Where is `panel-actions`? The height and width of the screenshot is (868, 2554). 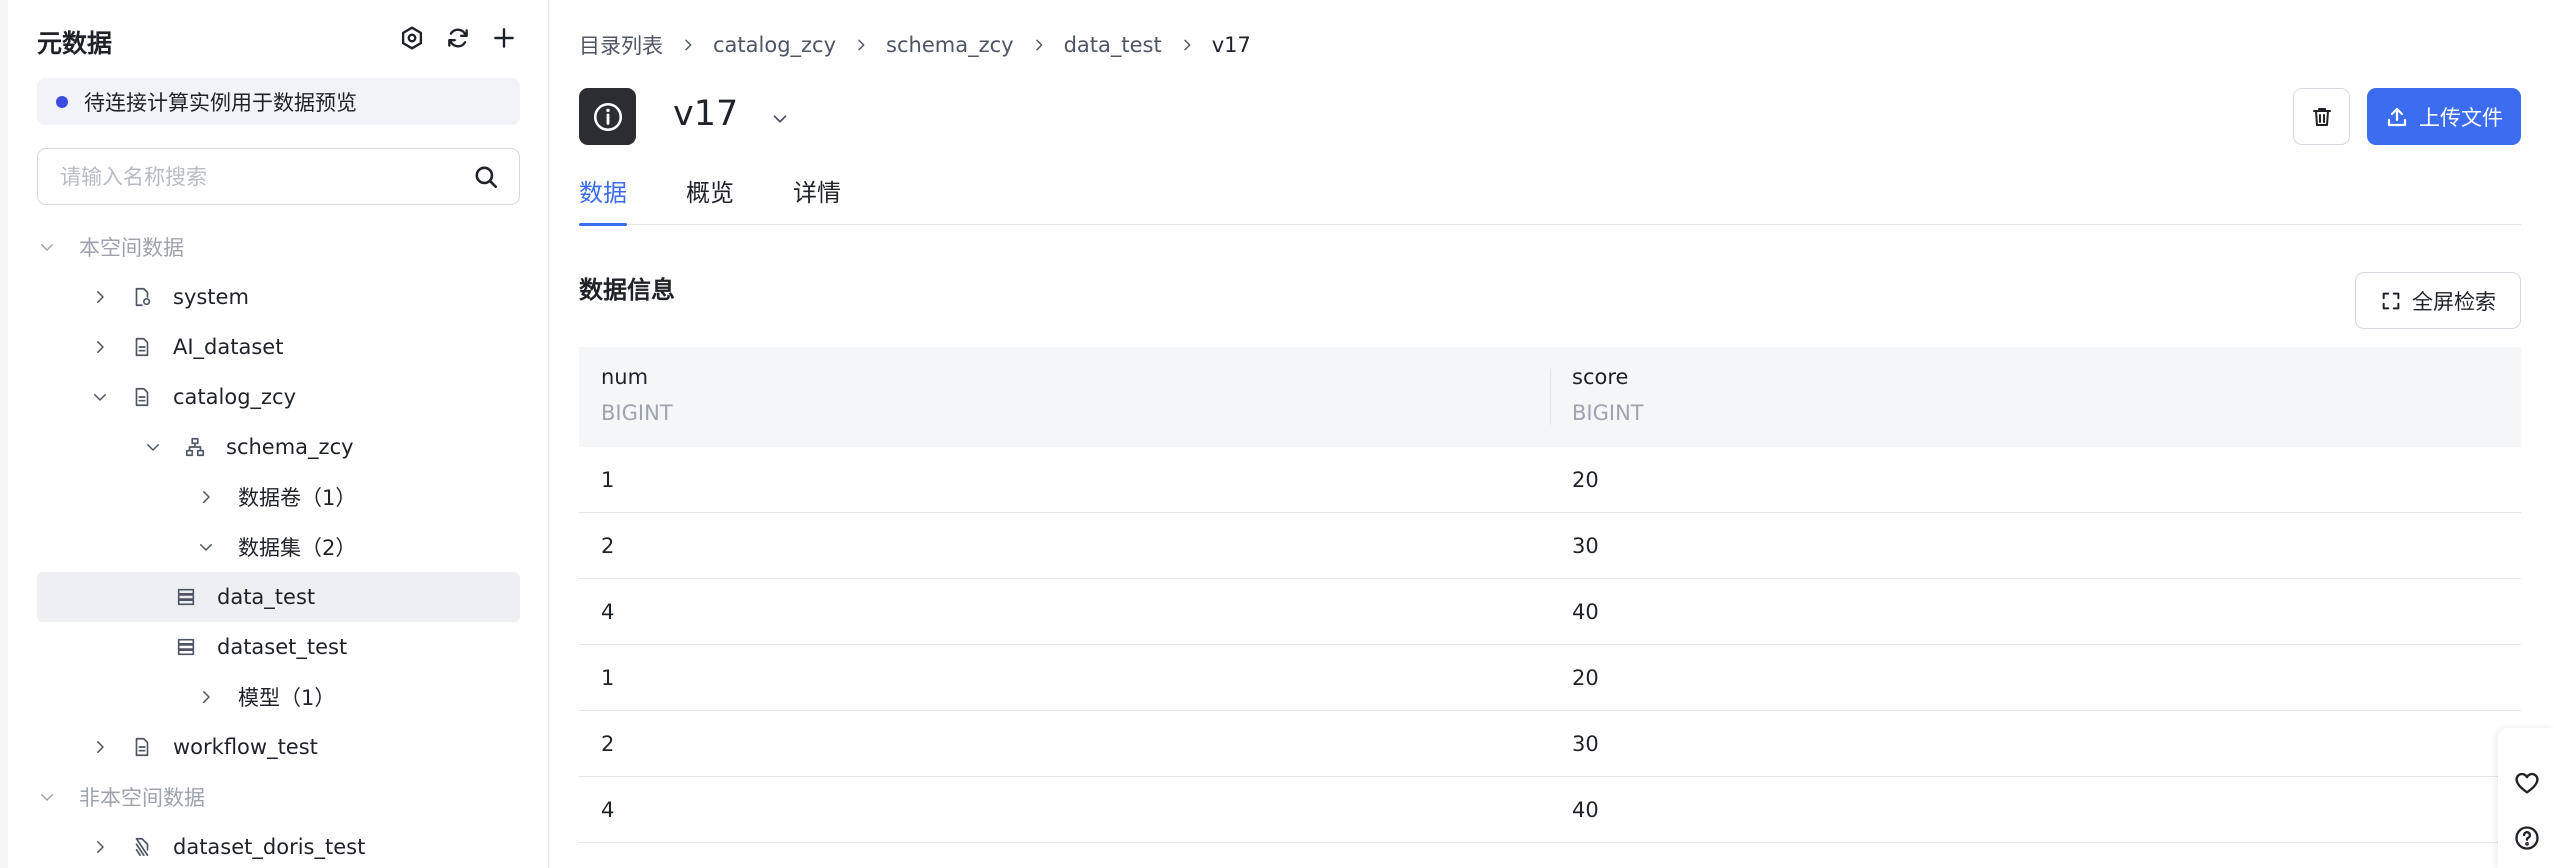
panel-actions is located at coordinates (458, 38).